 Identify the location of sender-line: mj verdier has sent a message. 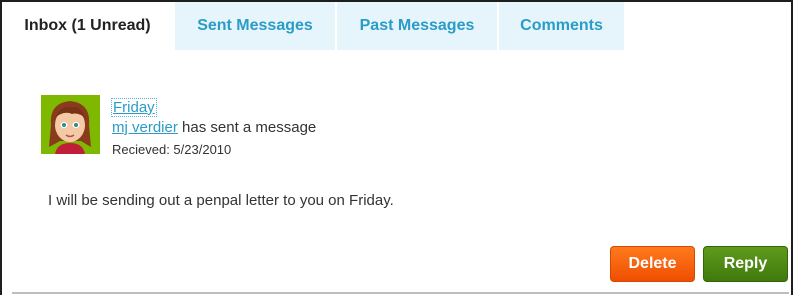
(214, 127).